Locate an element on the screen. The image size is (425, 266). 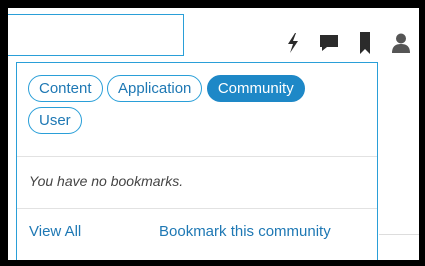
bookmarks-button is located at coordinates (365, 43).